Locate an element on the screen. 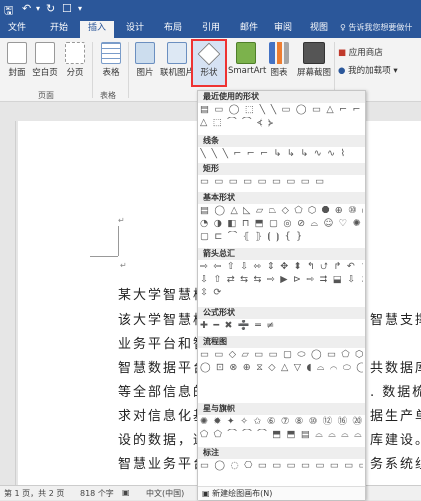  chevron-down-icon: ▾ is located at coordinates (395, 71).